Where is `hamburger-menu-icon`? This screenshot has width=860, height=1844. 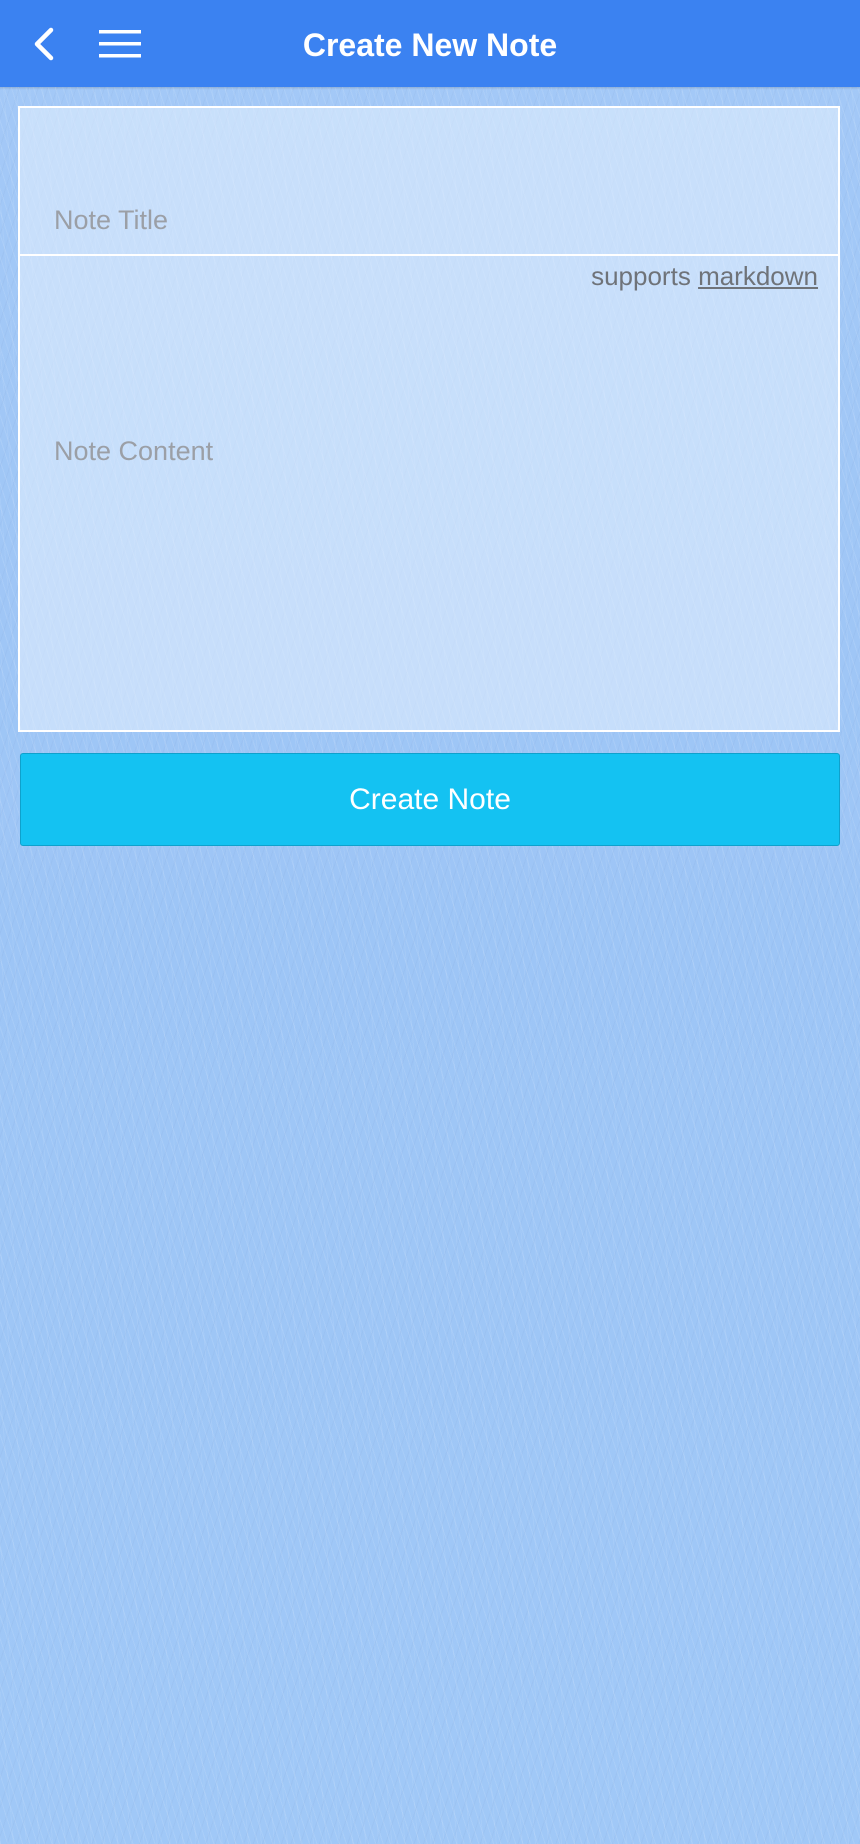
hamburger-menu-icon is located at coordinates (120, 44).